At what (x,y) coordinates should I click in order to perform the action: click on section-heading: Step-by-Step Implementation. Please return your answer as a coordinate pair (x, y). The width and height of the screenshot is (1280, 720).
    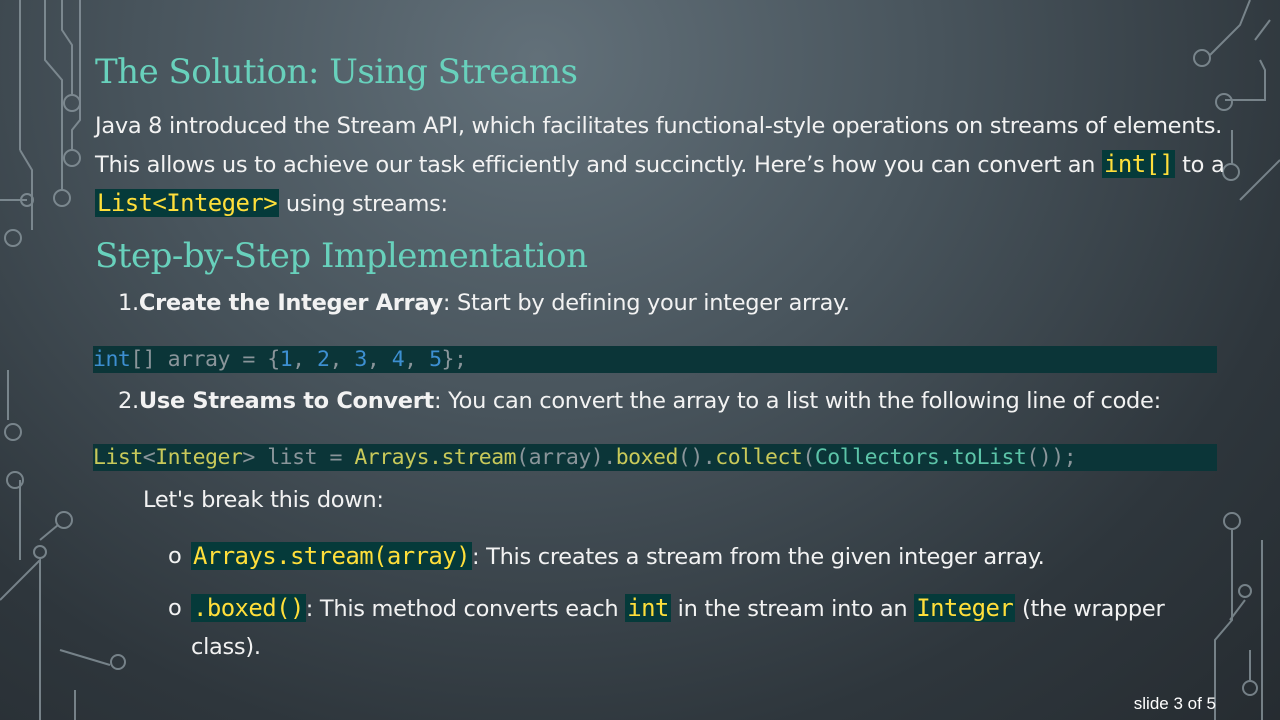
    Looking at the image, I should click on (341, 256).